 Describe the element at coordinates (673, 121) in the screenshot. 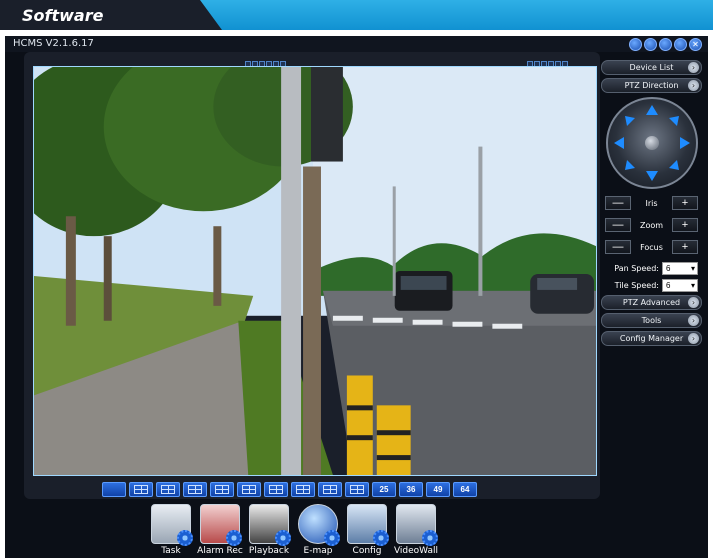

I see `arrow-upright-icon` at that location.